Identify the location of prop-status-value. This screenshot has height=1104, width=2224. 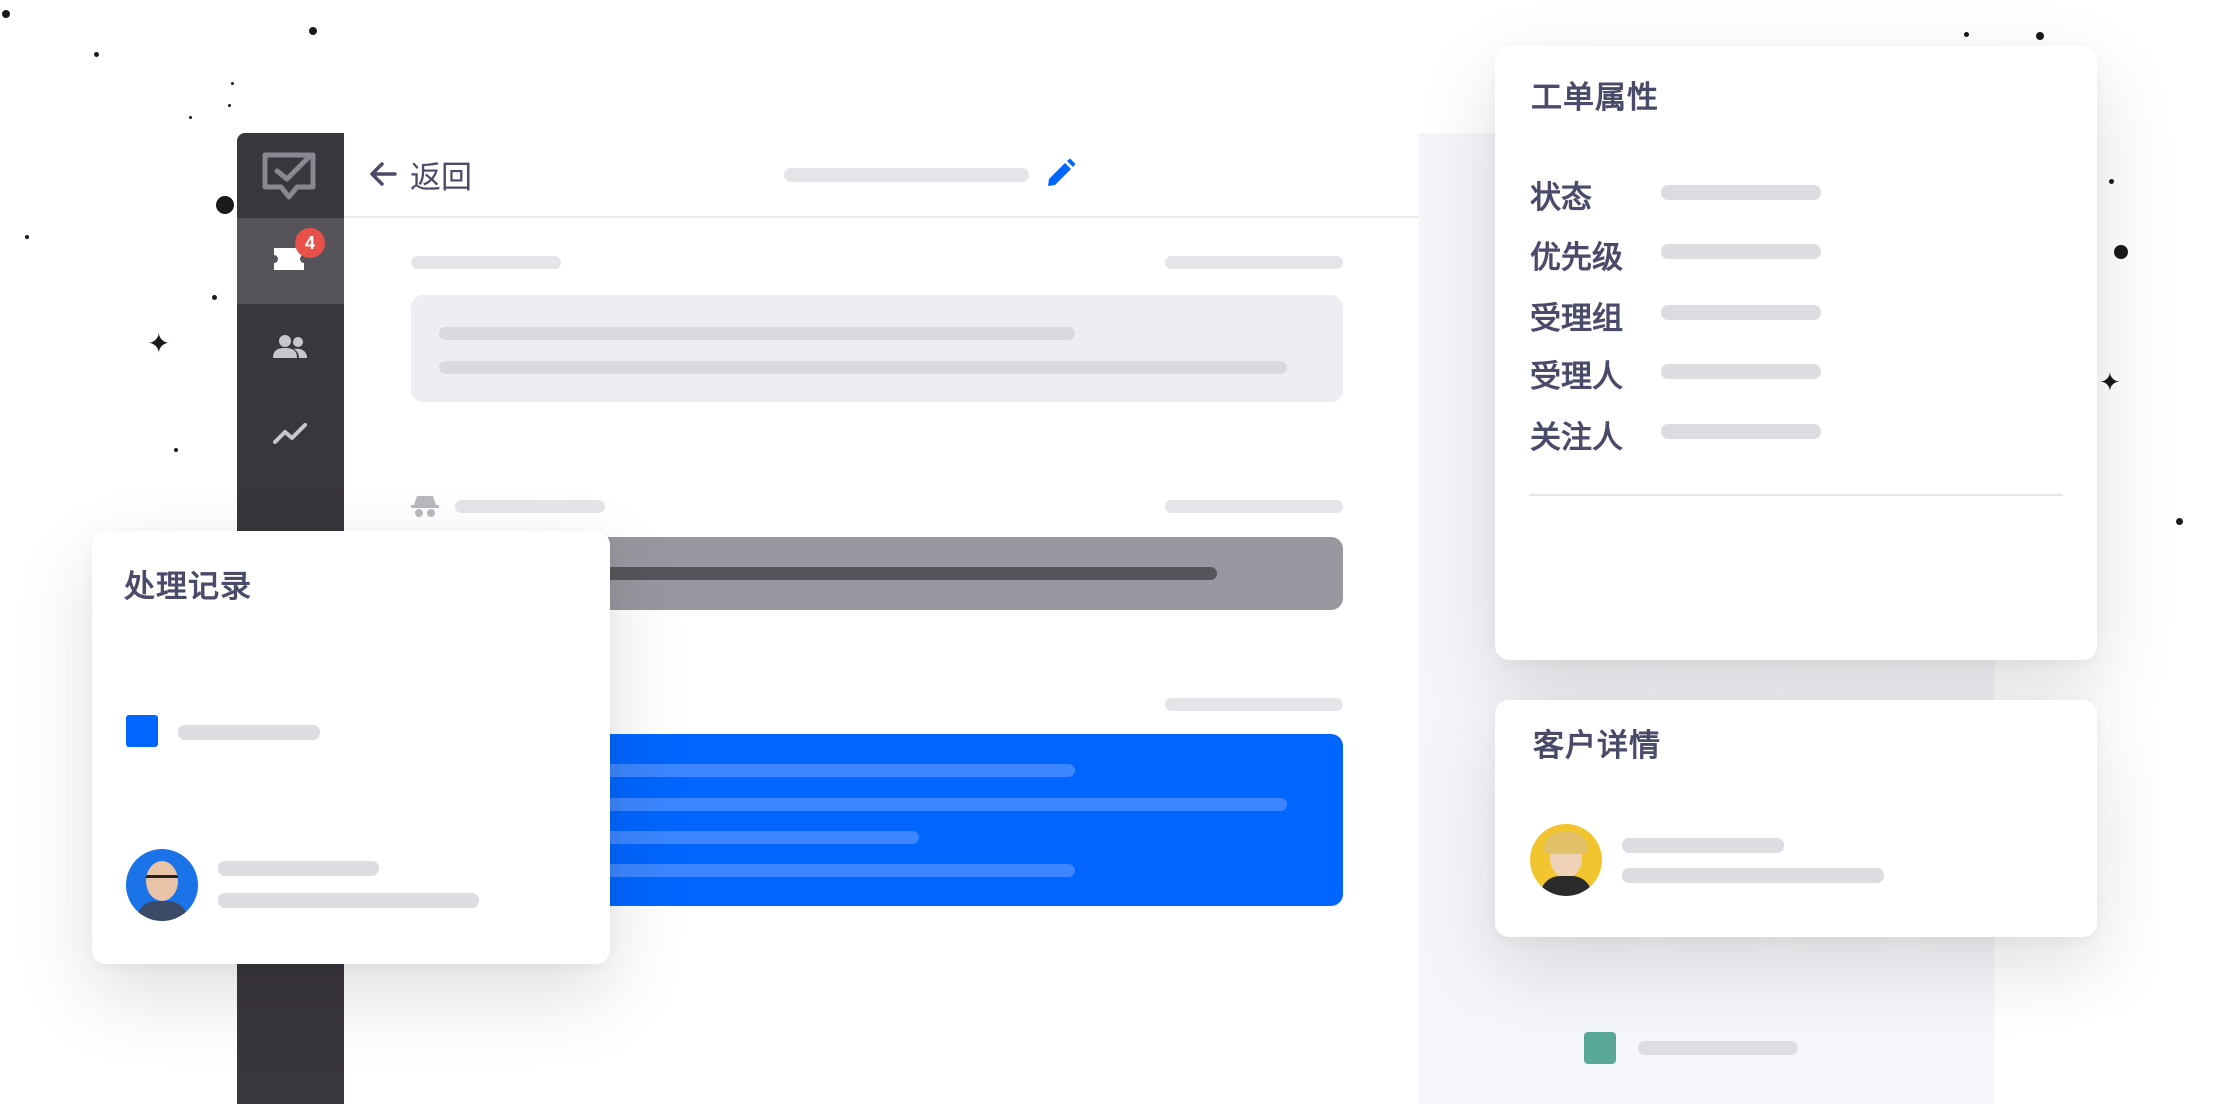
(1741, 192).